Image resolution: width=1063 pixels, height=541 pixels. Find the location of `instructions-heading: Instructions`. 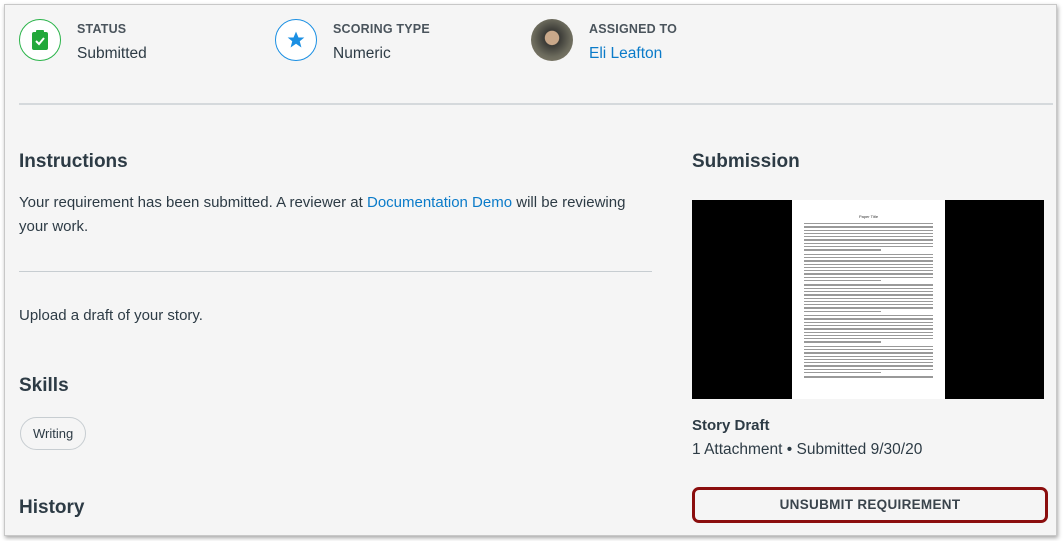

instructions-heading: Instructions is located at coordinates (73, 161).